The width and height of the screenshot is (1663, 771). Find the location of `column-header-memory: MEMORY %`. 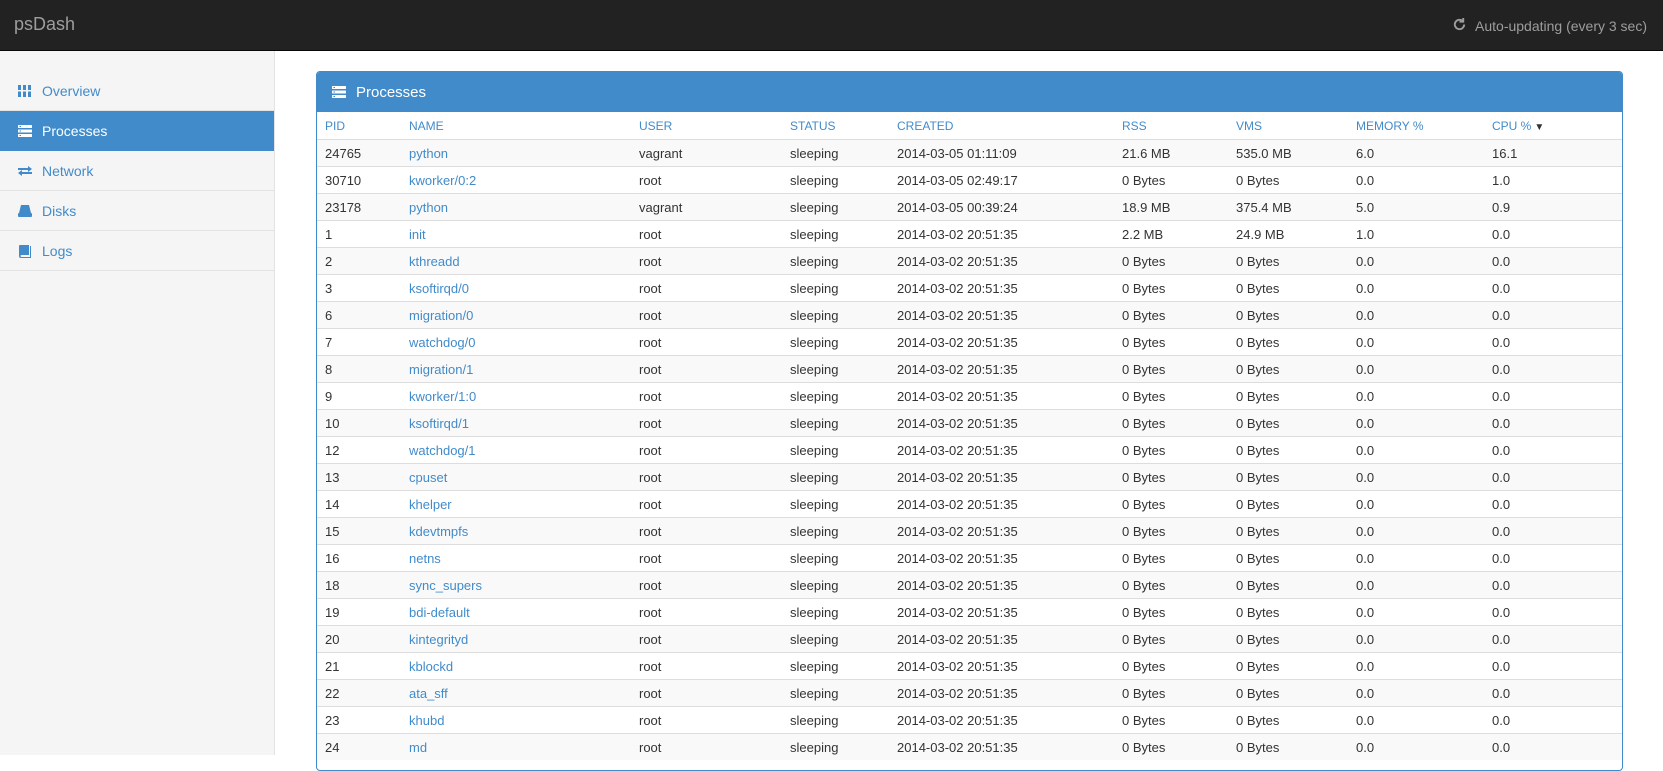

column-header-memory: MEMORY % is located at coordinates (1416, 126).